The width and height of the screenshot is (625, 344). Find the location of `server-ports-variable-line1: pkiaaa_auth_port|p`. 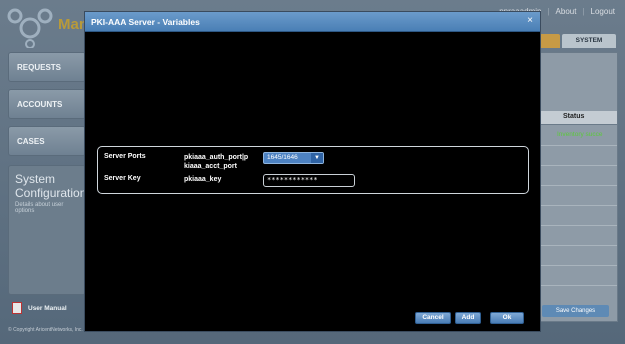

server-ports-variable-line1: pkiaaa_auth_port|p is located at coordinates (216, 157).